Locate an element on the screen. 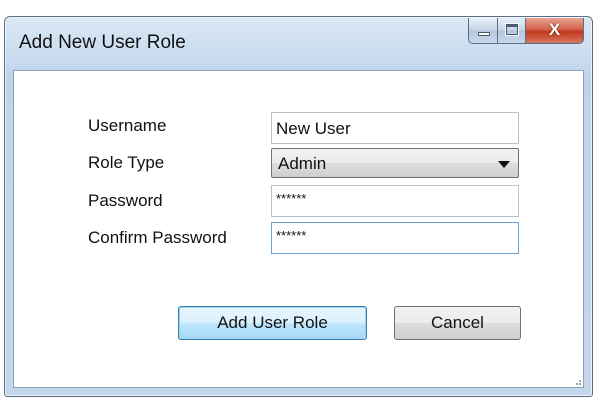  username-input: New User is located at coordinates (395, 128).